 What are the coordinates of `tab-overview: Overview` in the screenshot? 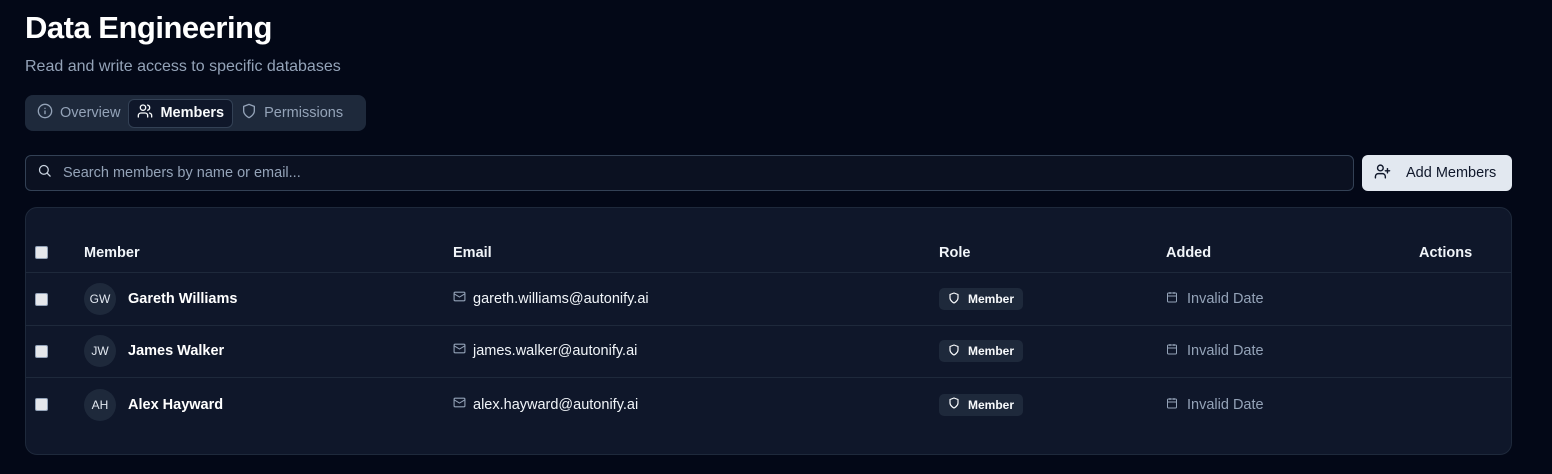 It's located at (78, 113).